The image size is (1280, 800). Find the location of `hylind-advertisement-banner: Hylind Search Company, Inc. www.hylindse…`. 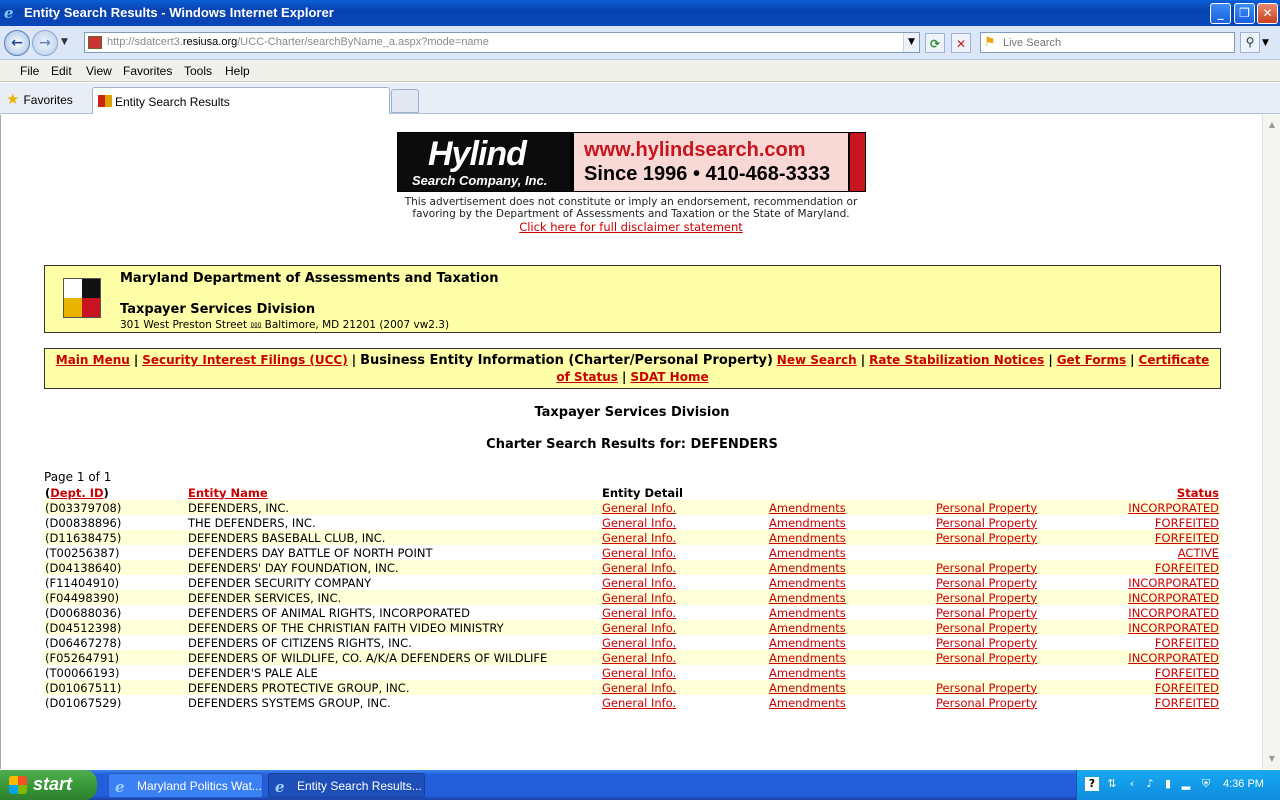

hylind-advertisement-banner: Hylind Search Company, Inc. www.hylindse… is located at coordinates (631, 162).